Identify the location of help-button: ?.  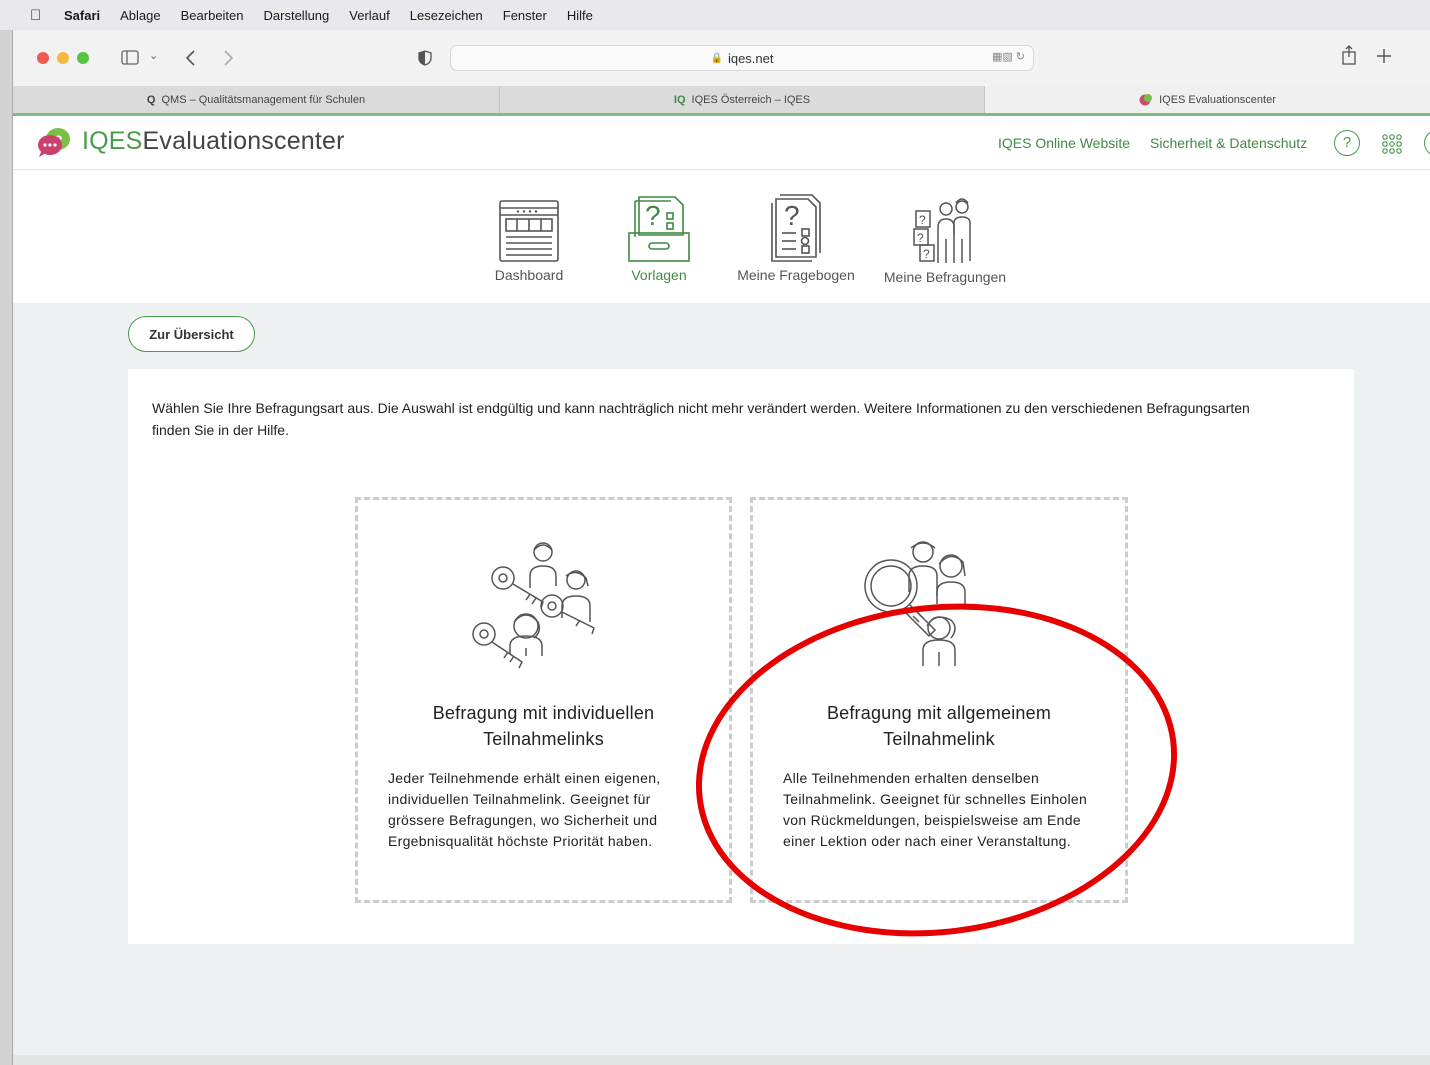
(1347, 143).